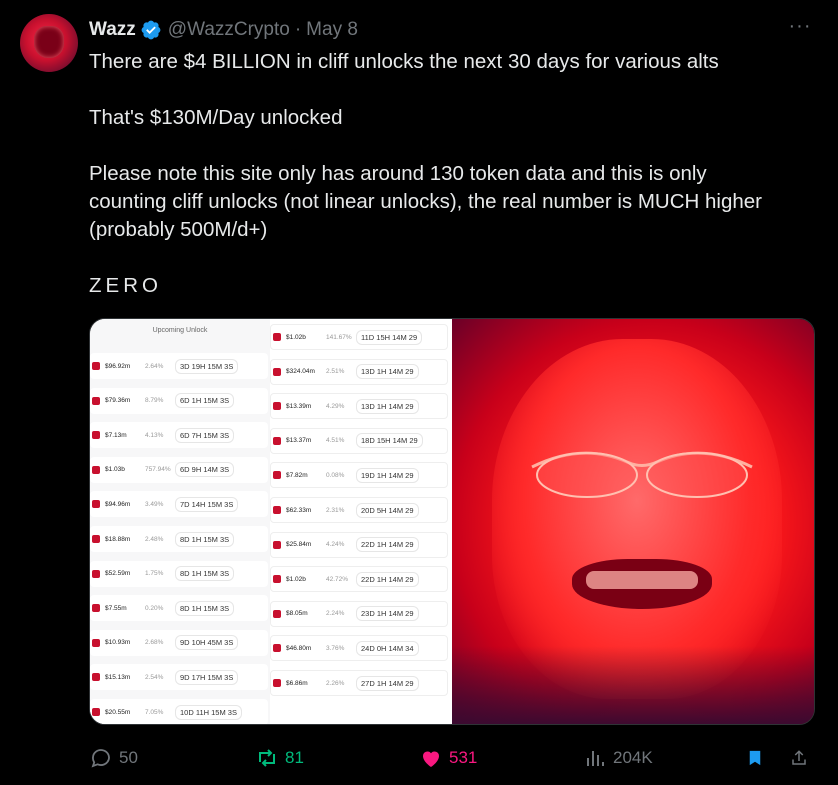  What do you see at coordinates (112, 30) in the screenshot?
I see `author-name: Wazz` at bounding box center [112, 30].